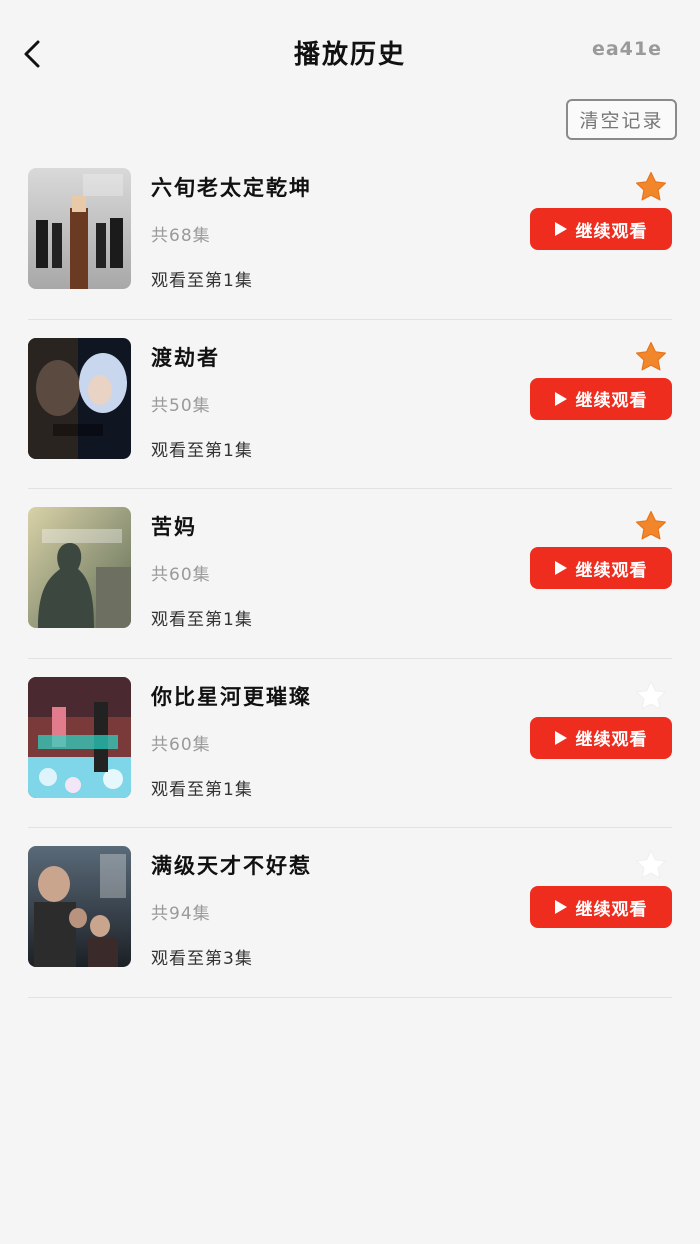 The height and width of the screenshot is (1244, 700). Describe the element at coordinates (174, 527) in the screenshot. I see `item-title: 苦妈` at that location.